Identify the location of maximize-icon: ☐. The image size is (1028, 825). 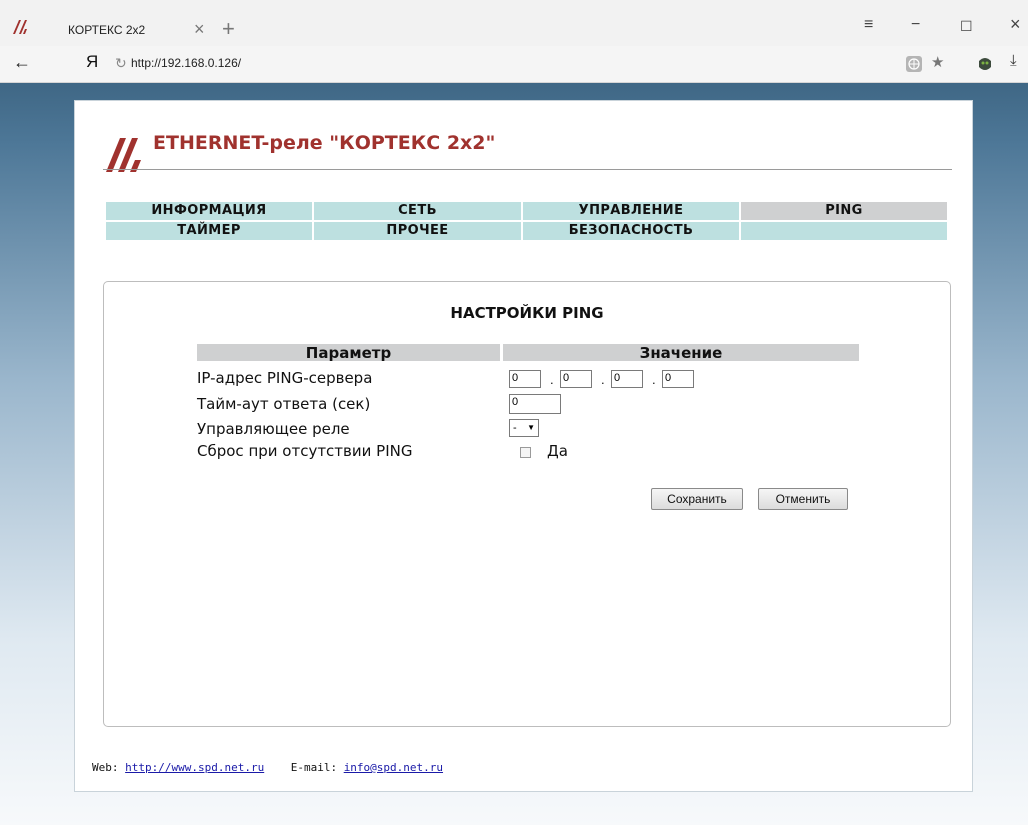
(966, 26).